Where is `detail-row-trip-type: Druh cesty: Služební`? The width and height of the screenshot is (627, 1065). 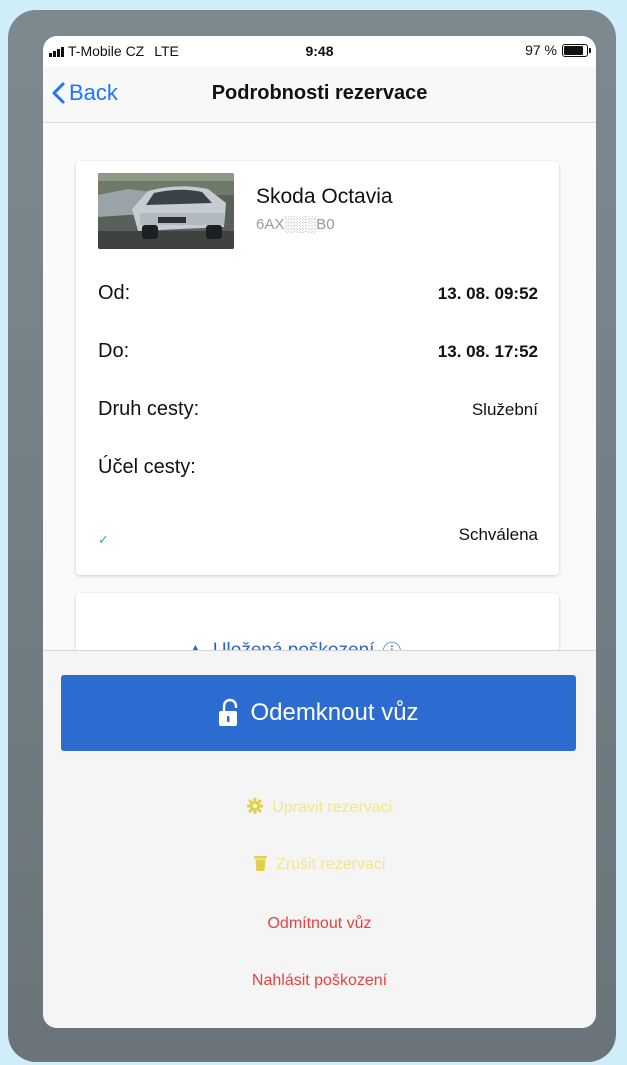
detail-row-trip-type: Druh cesty: Služební is located at coordinates (318, 410).